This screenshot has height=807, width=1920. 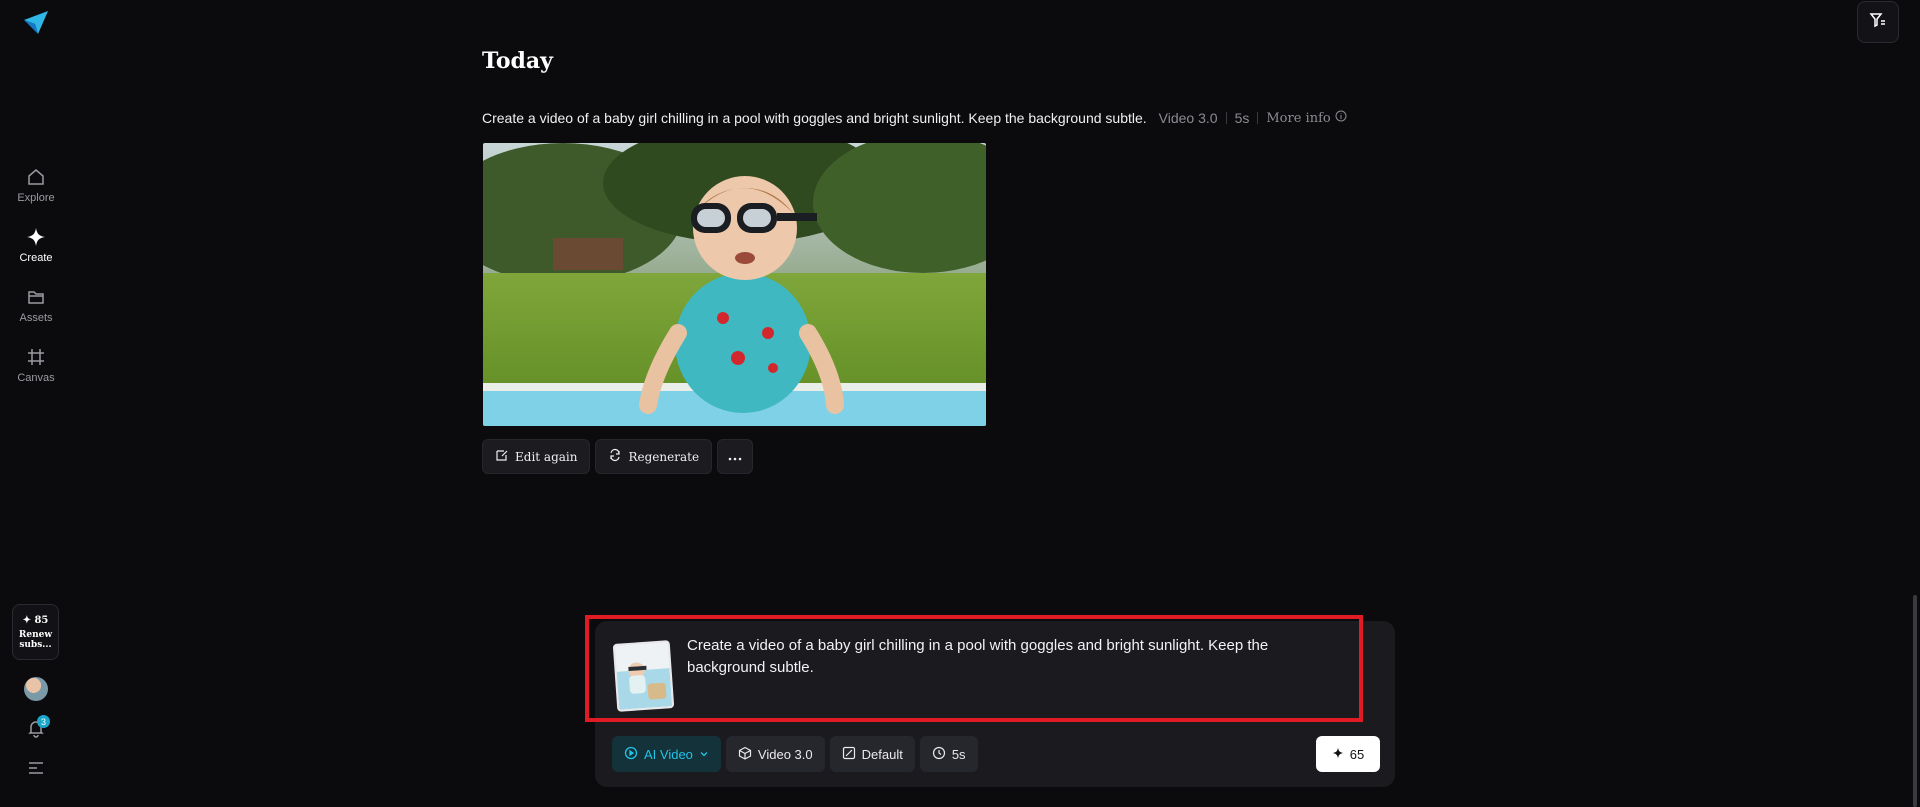 I want to click on duration-label: 5s, so click(x=1242, y=118).